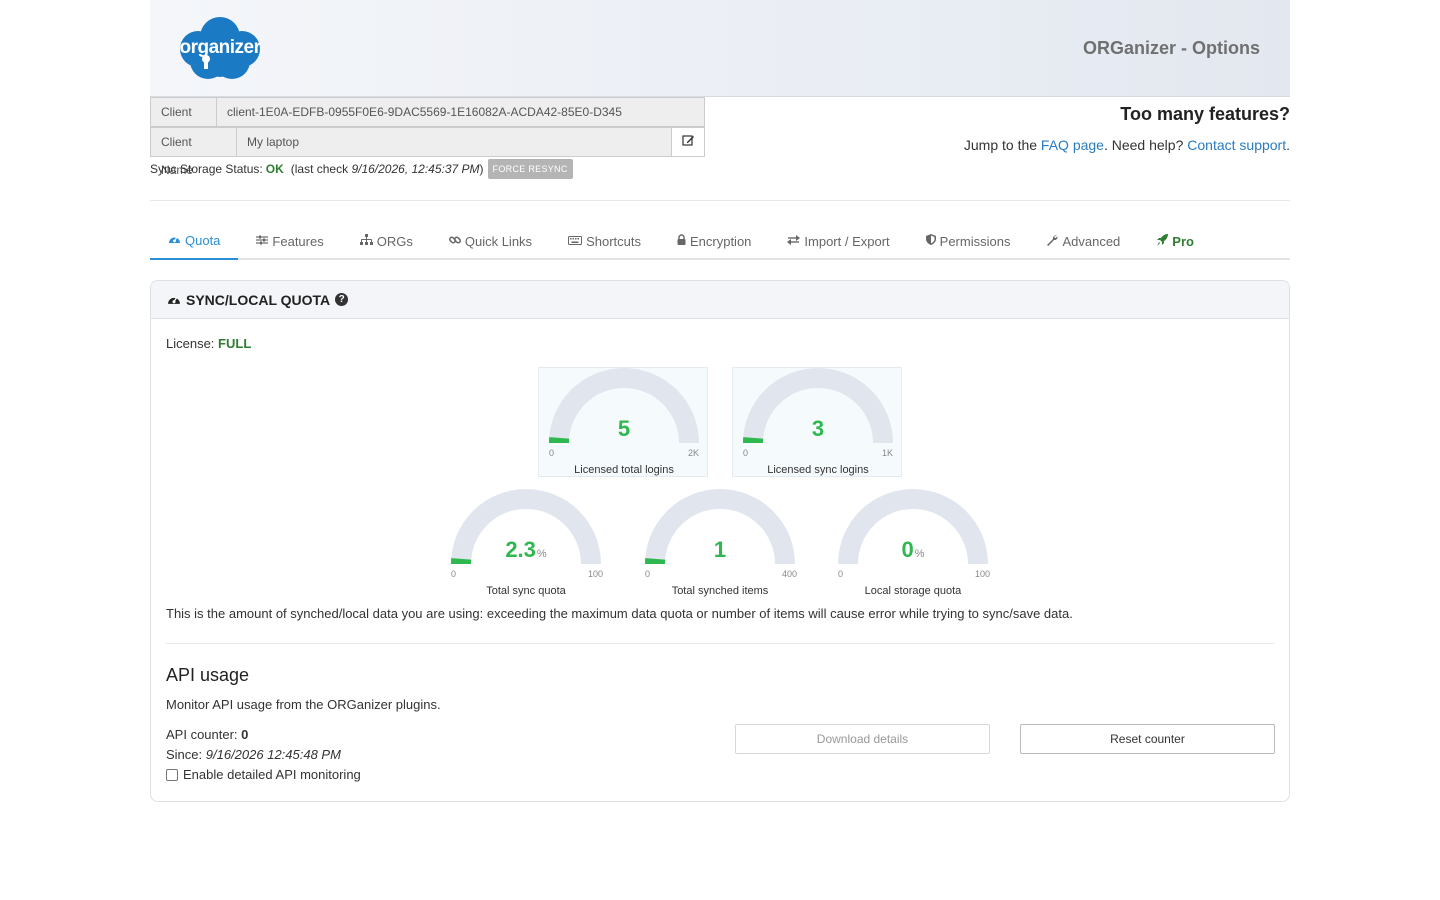 The image size is (1440, 900). I want to click on tab-label: Features, so click(298, 241).